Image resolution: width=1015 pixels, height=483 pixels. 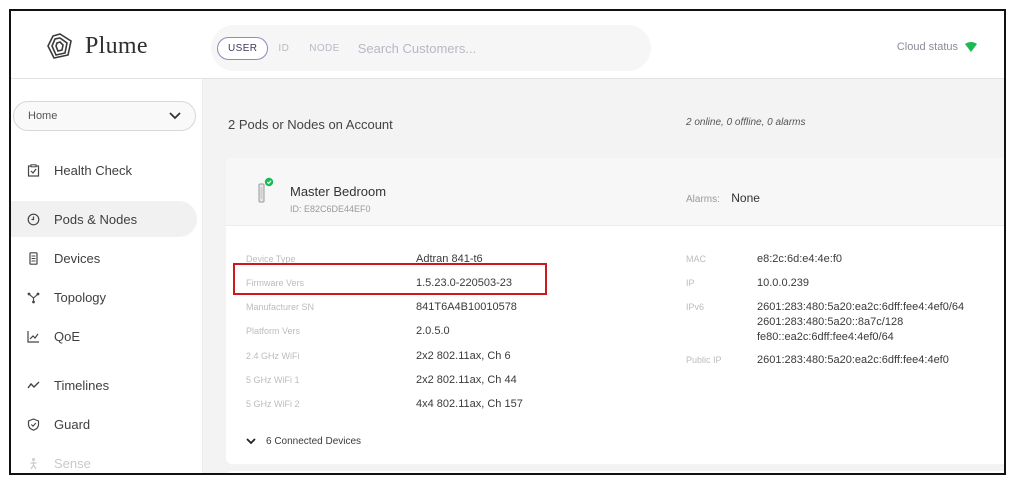 I want to click on ipv6-value-3: fe80::ea2c:6dff:fee4:4ef0/64, so click(x=825, y=337).